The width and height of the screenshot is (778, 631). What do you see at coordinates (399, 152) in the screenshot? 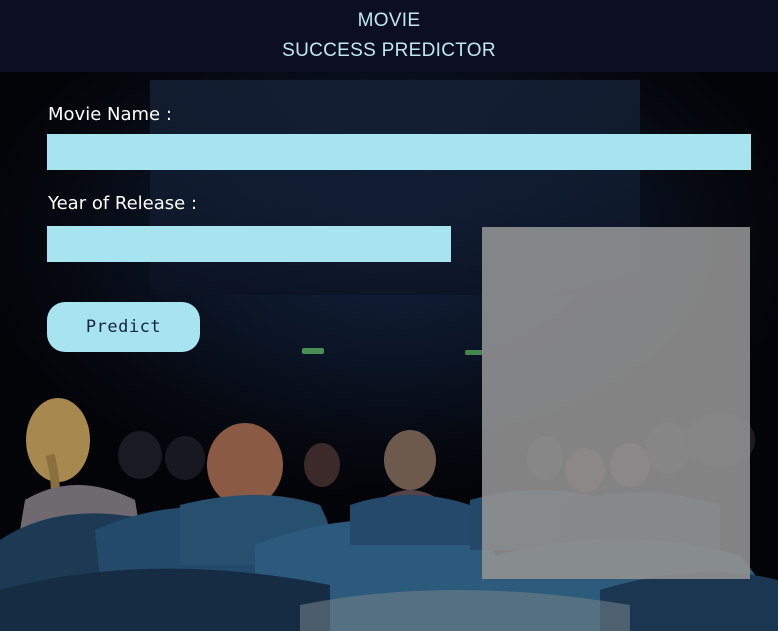
I see `movie-name-input` at bounding box center [399, 152].